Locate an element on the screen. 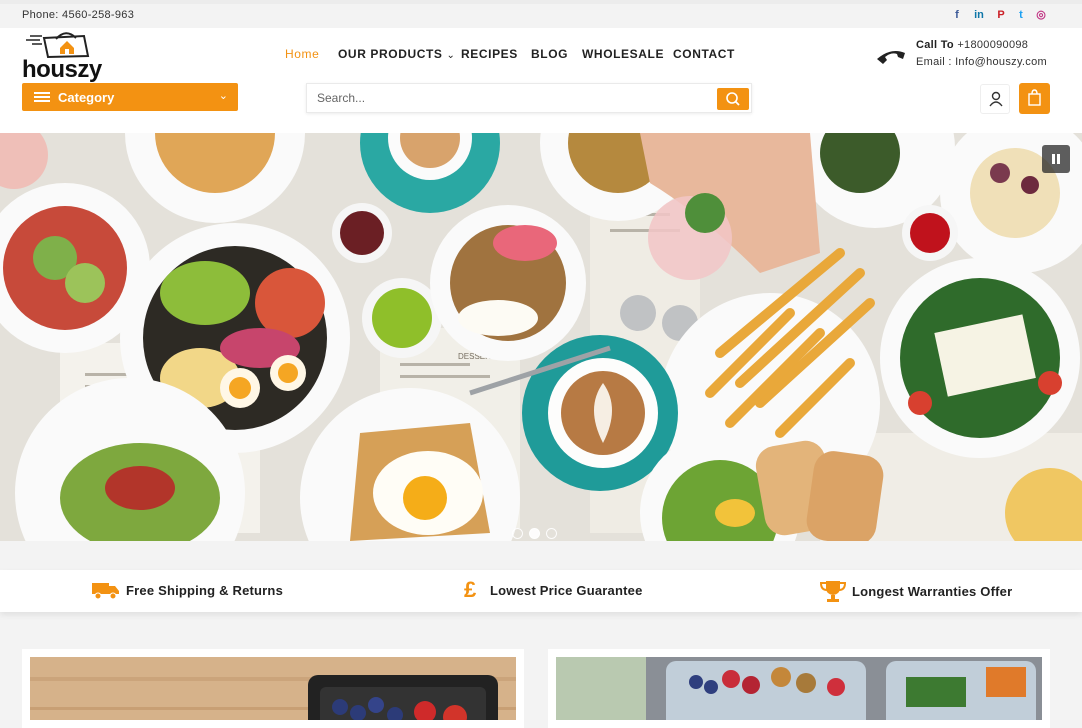  feature-shipping-label: Free Shipping & Returns is located at coordinates (205, 590).